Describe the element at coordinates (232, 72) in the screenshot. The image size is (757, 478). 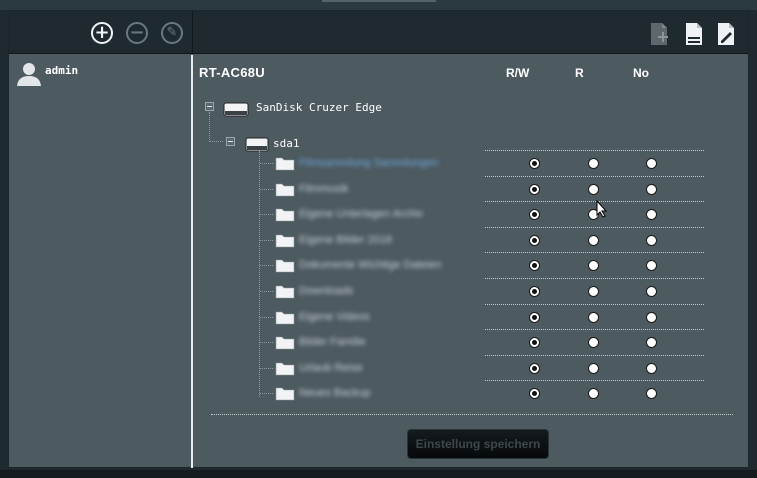
I see `router-name: RT-AC68U` at that location.